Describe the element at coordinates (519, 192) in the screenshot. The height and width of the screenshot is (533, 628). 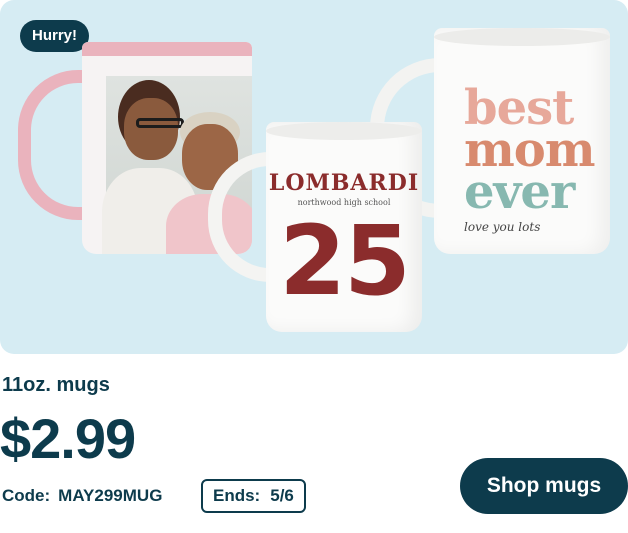
I see `mug-text-ever: ever` at that location.